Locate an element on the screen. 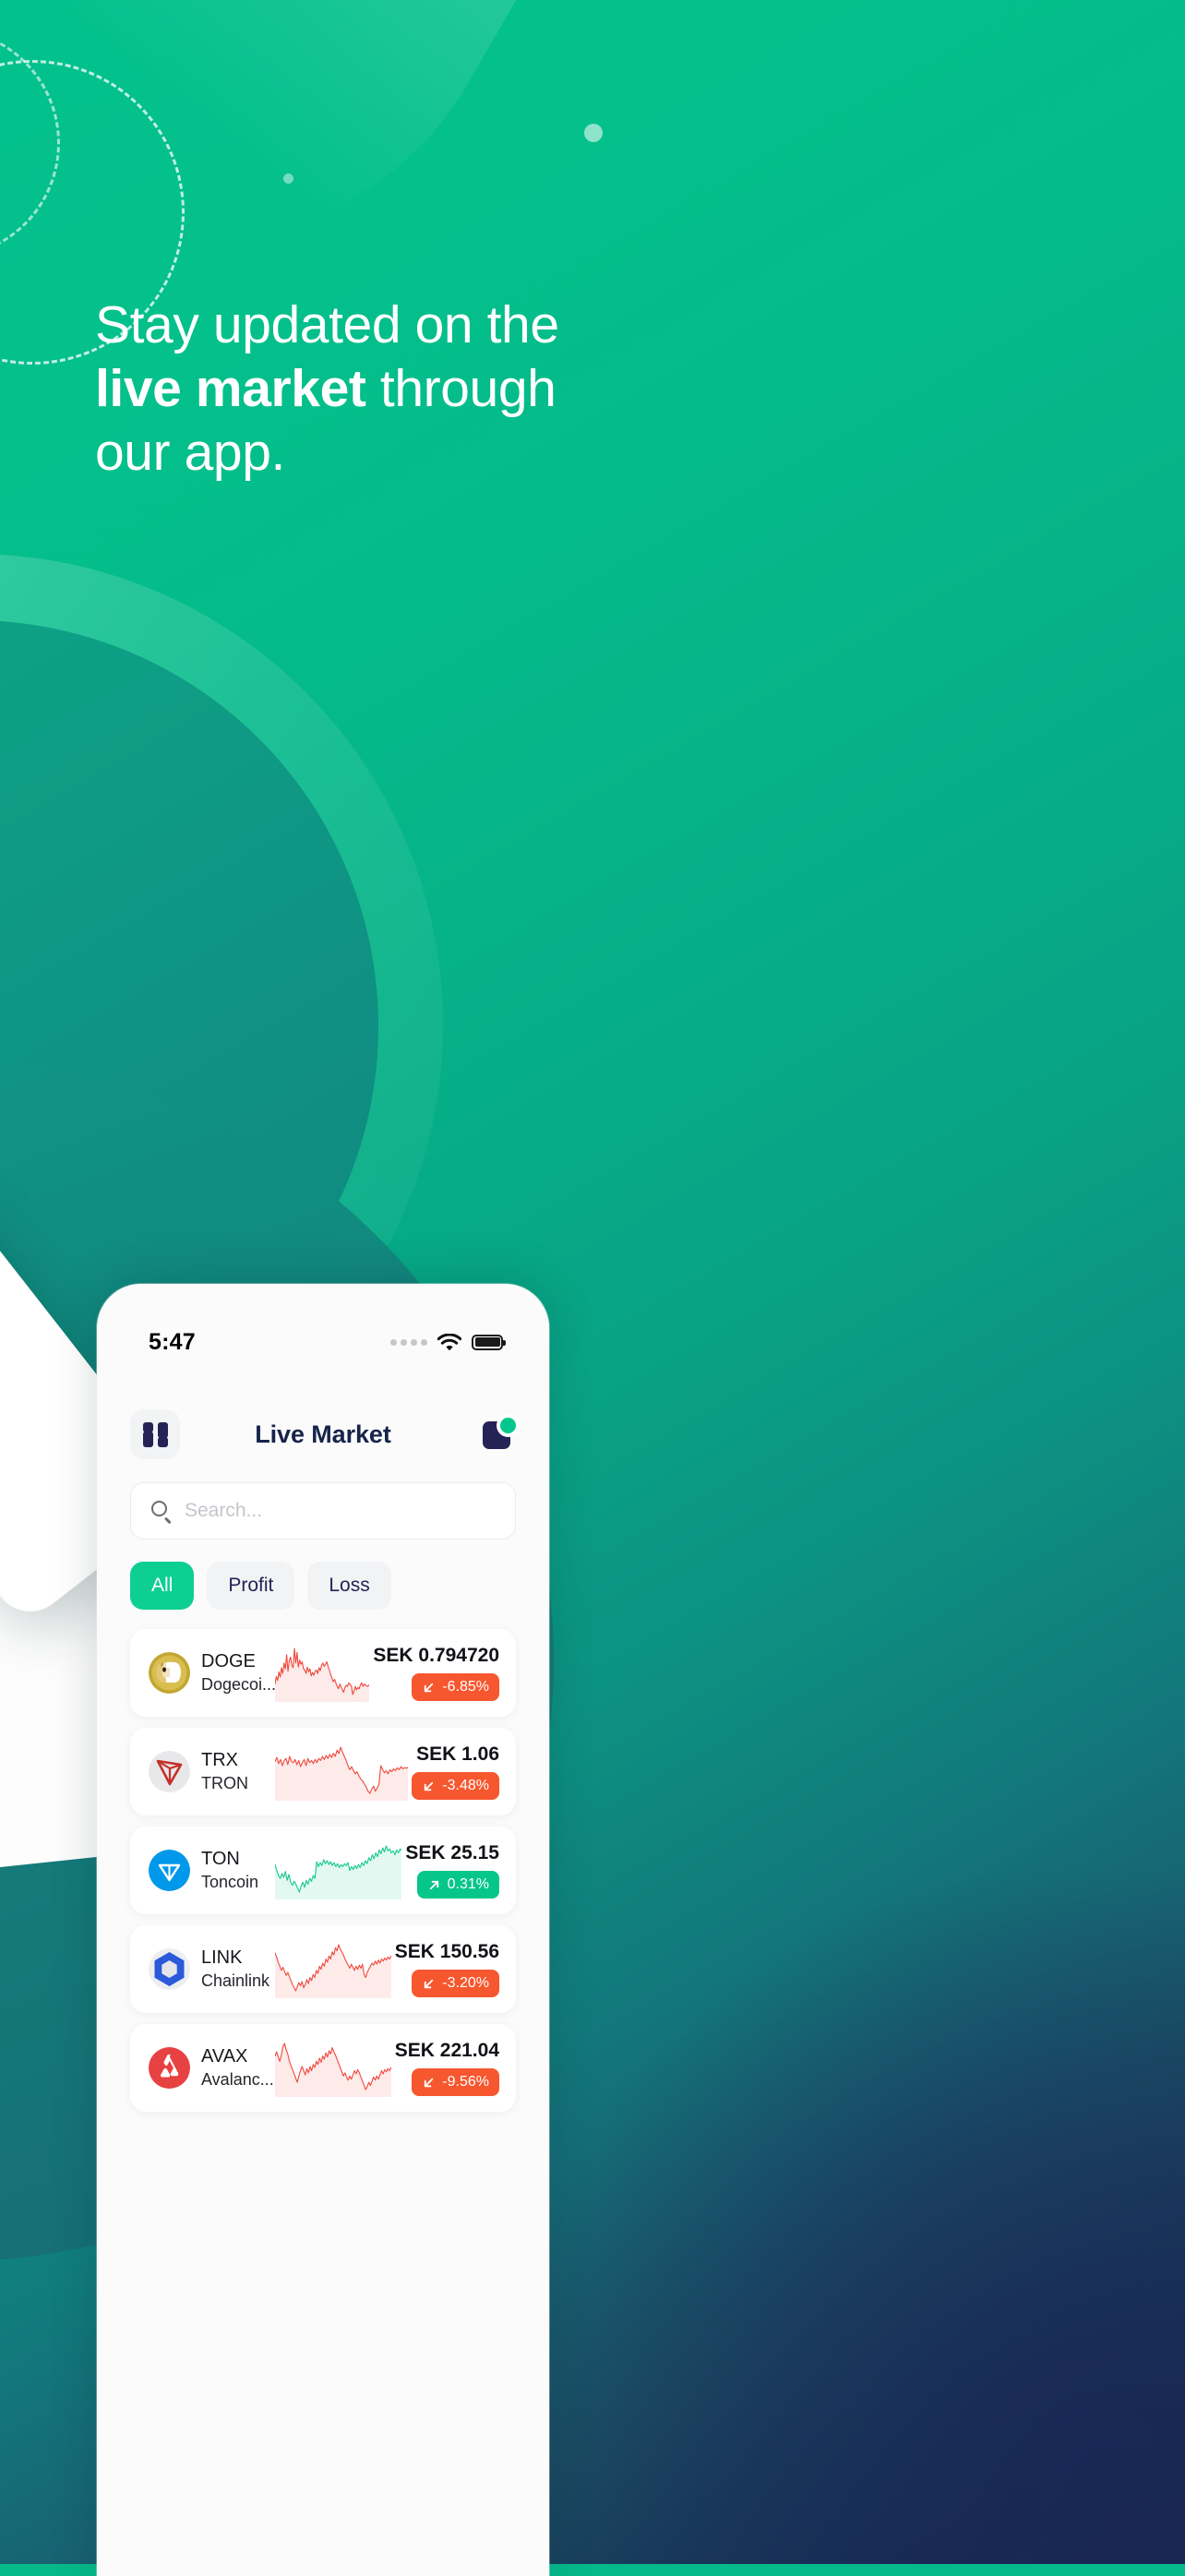  coin-symbol: LINK is located at coordinates (222, 1957).